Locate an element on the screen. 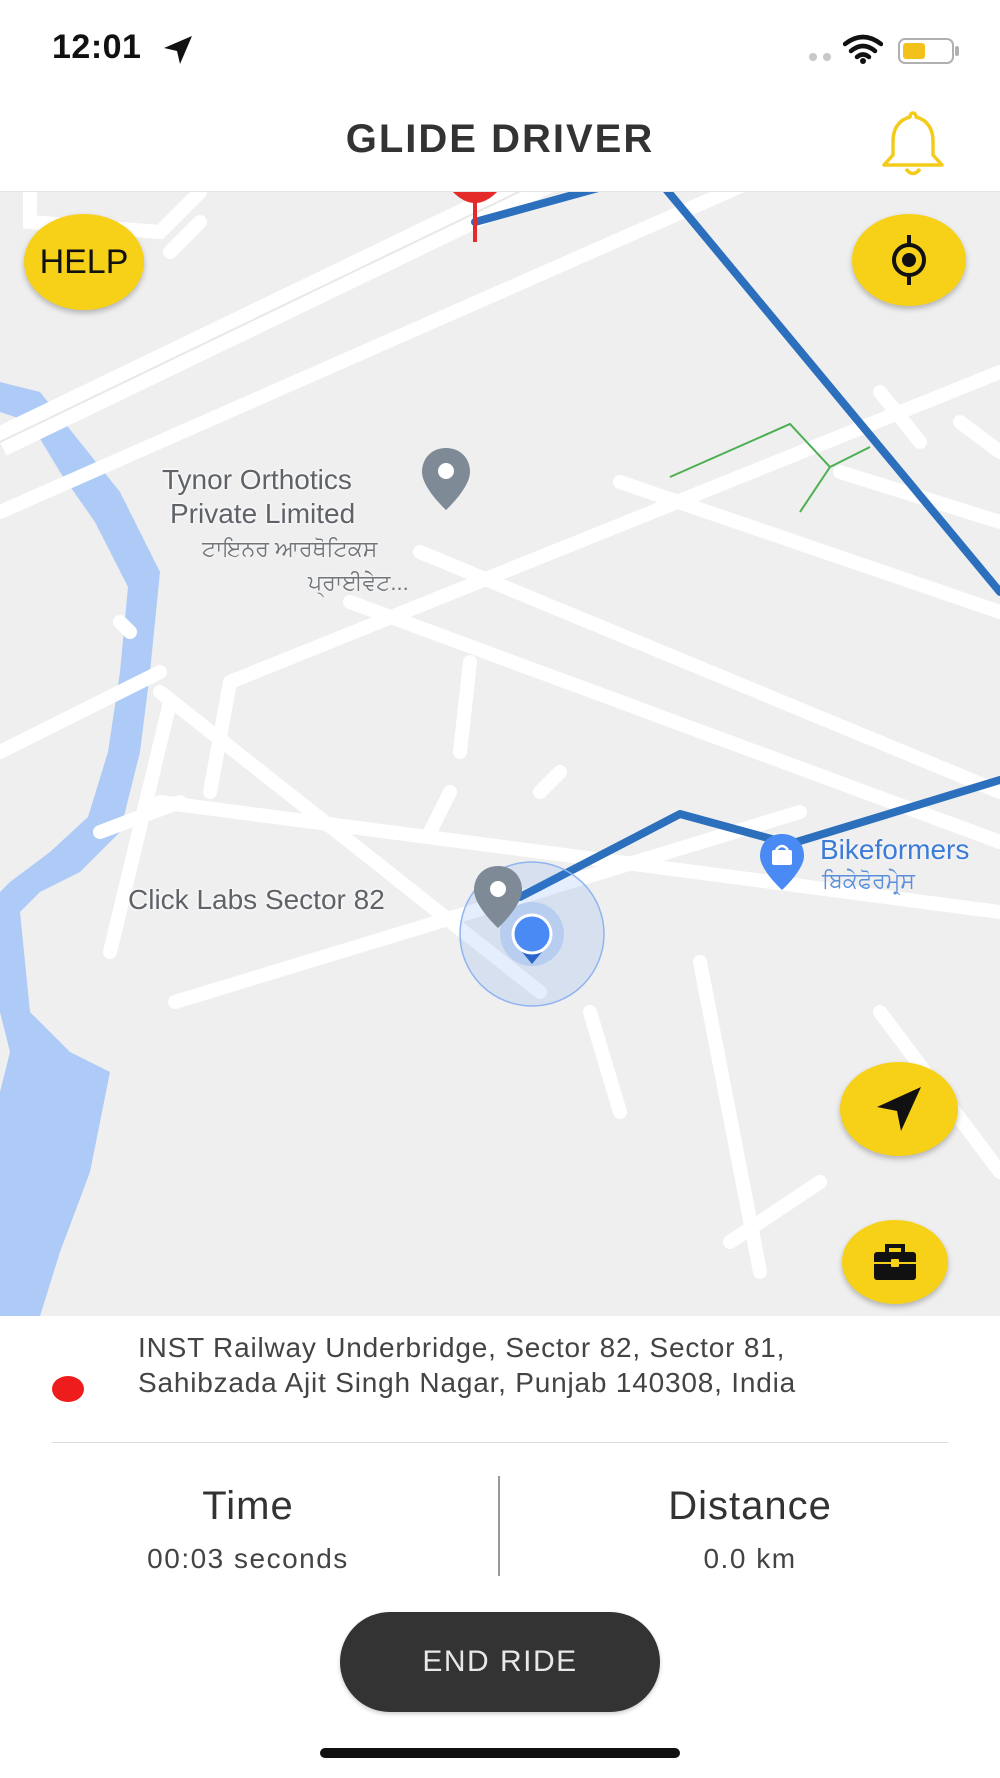 This screenshot has width=1000, height=1778. tynor-poi-icon is located at coordinates (446, 479).